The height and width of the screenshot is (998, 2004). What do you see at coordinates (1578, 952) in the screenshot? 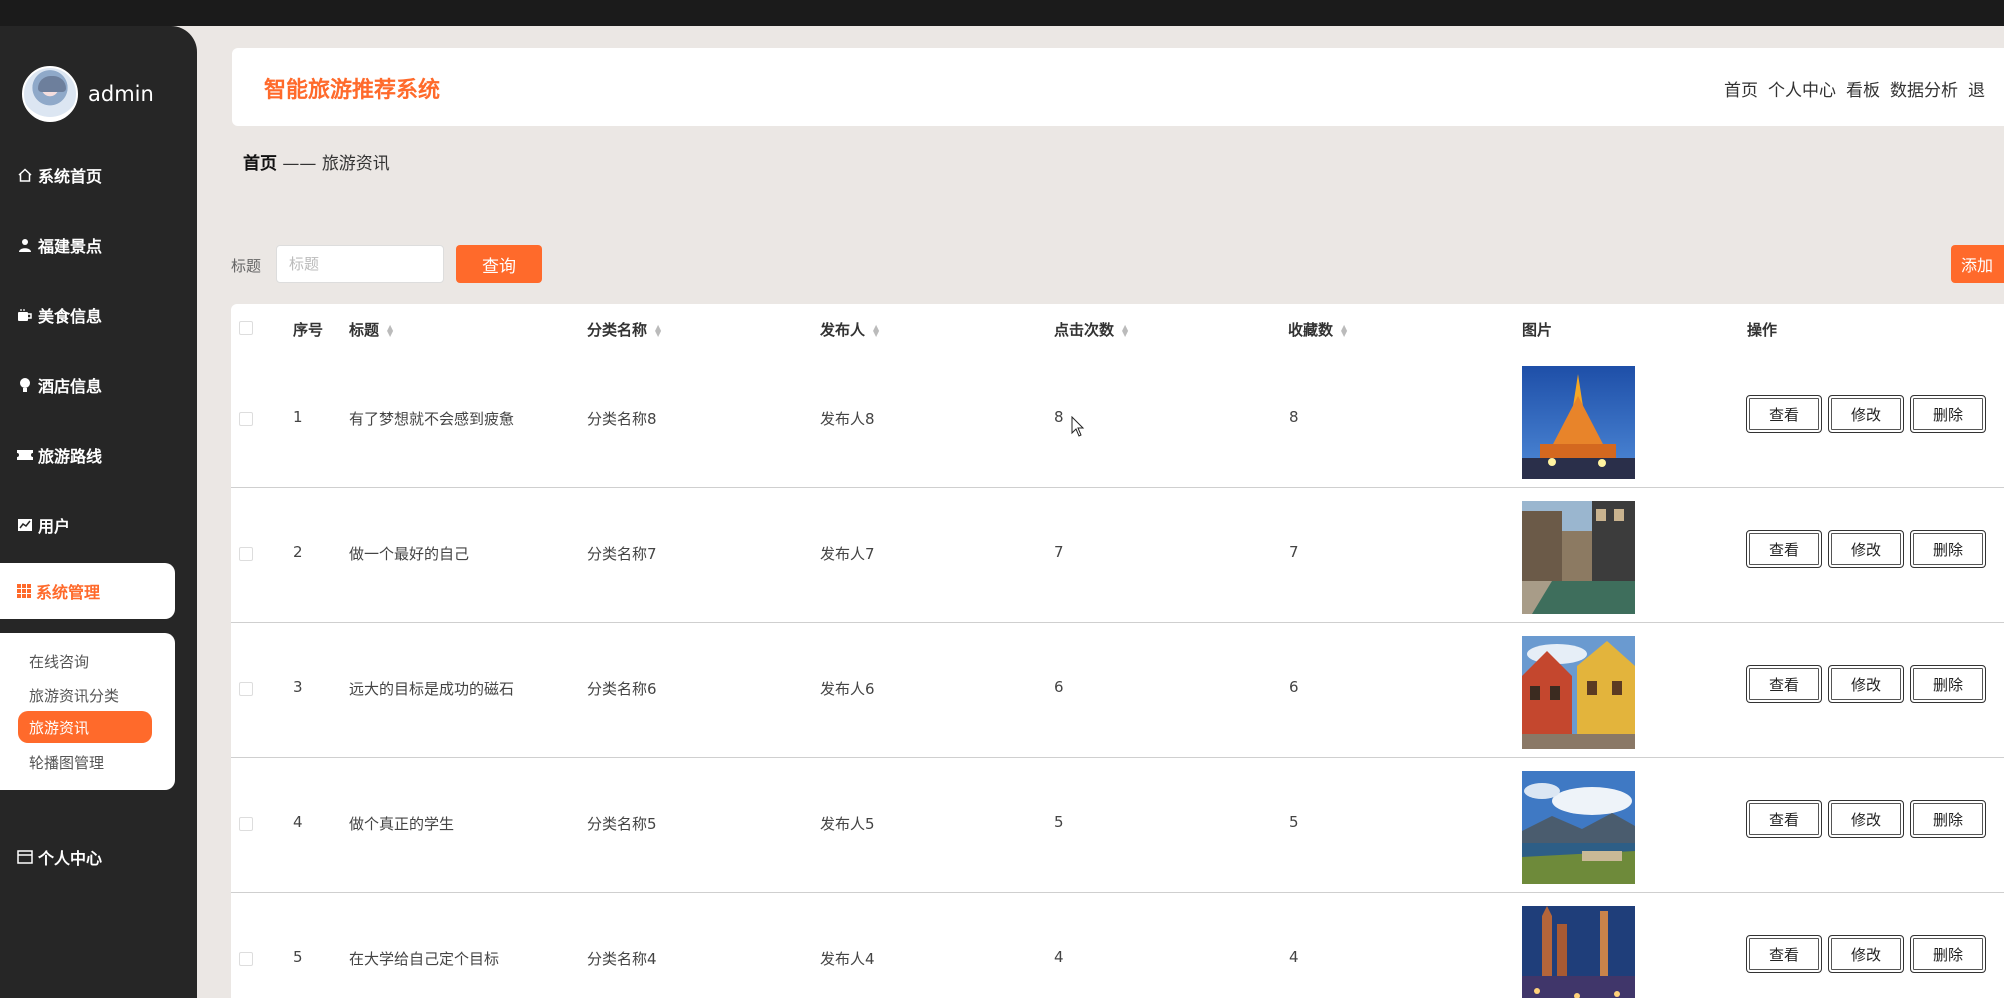
I see `thumbnail-city-night` at bounding box center [1578, 952].